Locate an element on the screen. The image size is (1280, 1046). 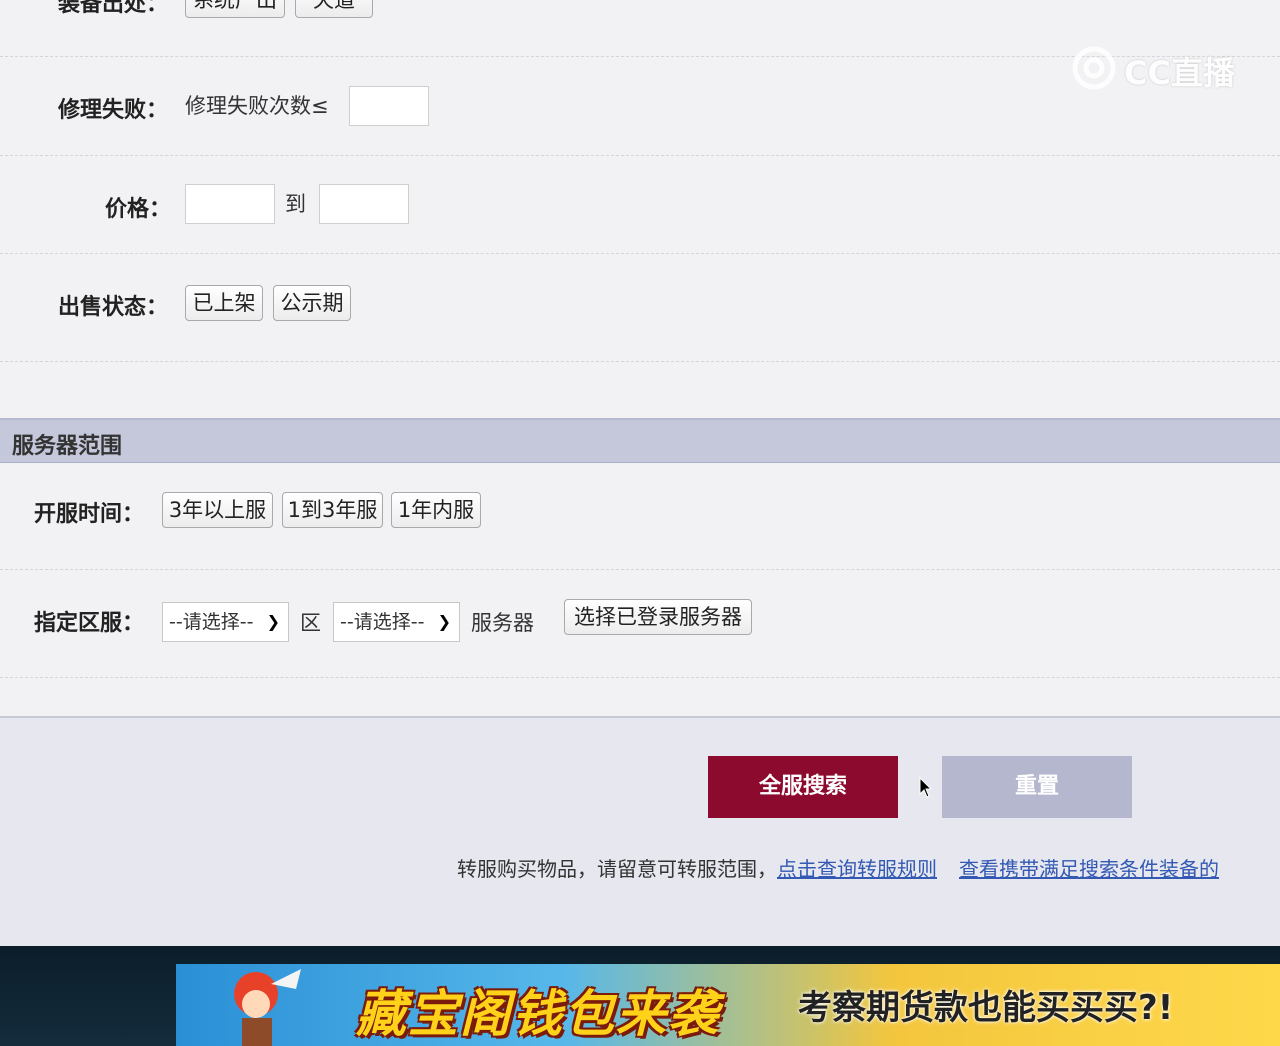
banner-subtitle: 考察期货款也能买买买?! is located at coordinates (986, 1008).